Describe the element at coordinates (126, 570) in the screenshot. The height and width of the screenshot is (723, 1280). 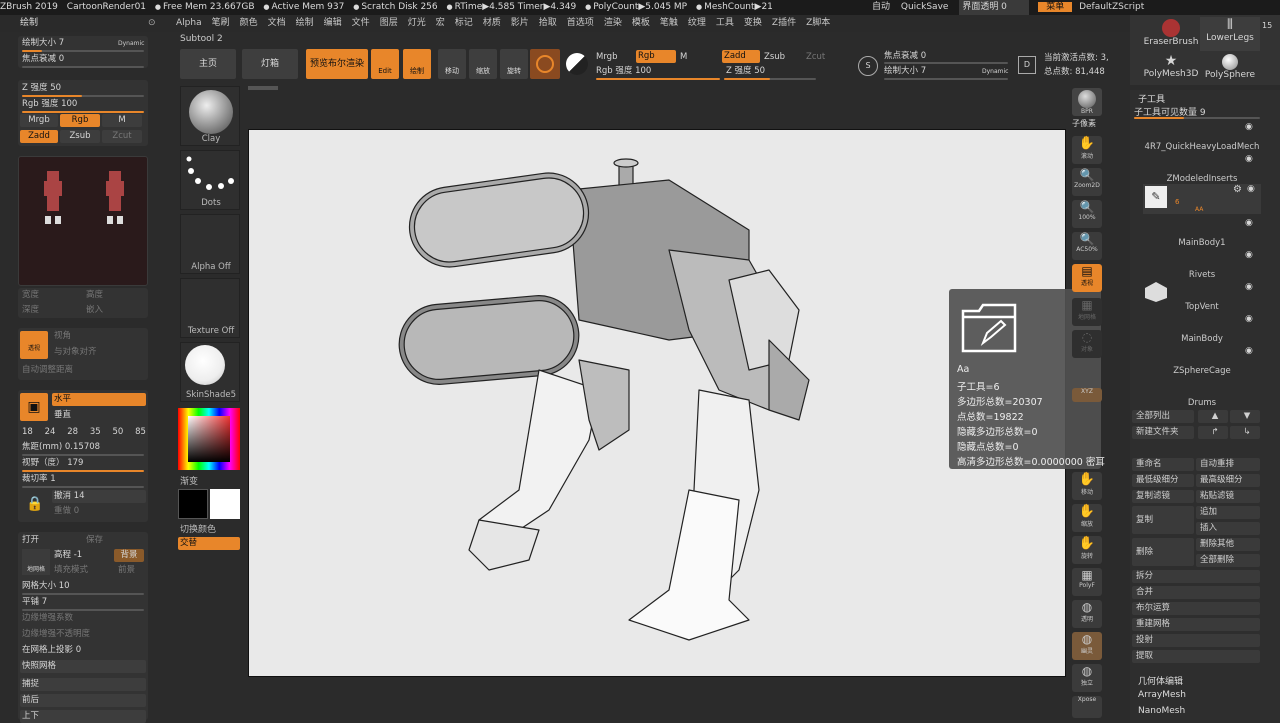
I see `fg-button: 前景` at that location.